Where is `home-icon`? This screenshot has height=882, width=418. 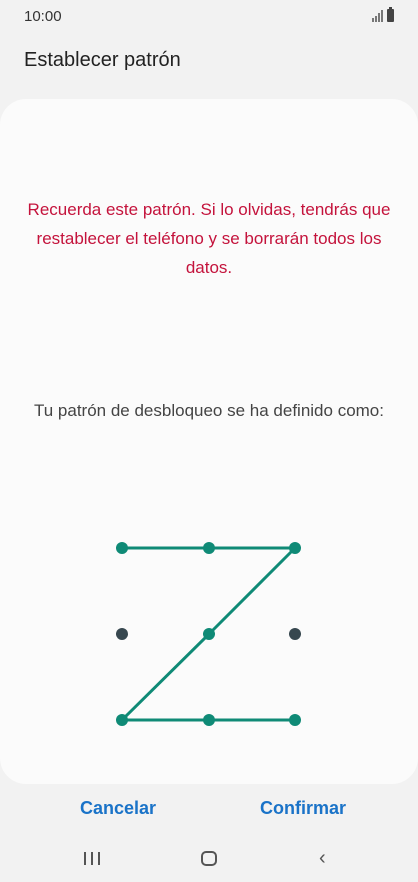 home-icon is located at coordinates (209, 858).